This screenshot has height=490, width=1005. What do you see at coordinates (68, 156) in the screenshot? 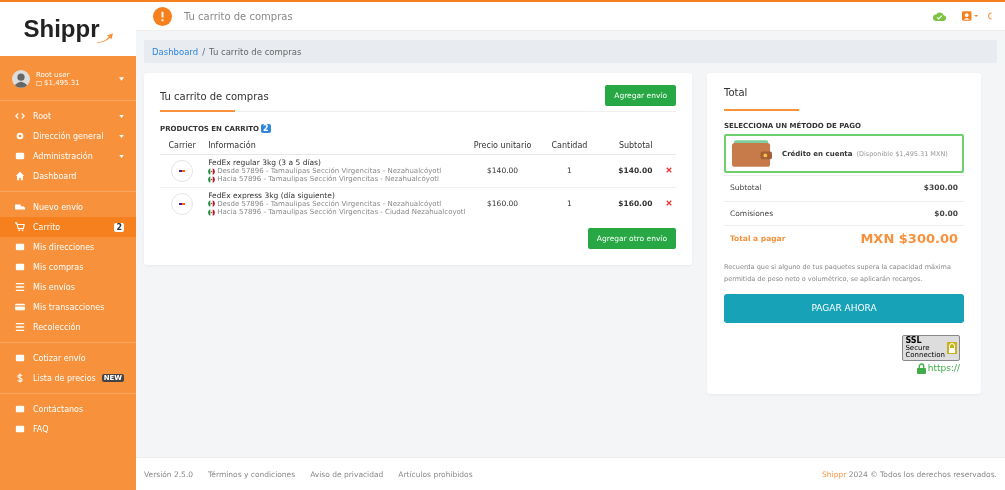
I see `sidebar-item: Administración` at bounding box center [68, 156].